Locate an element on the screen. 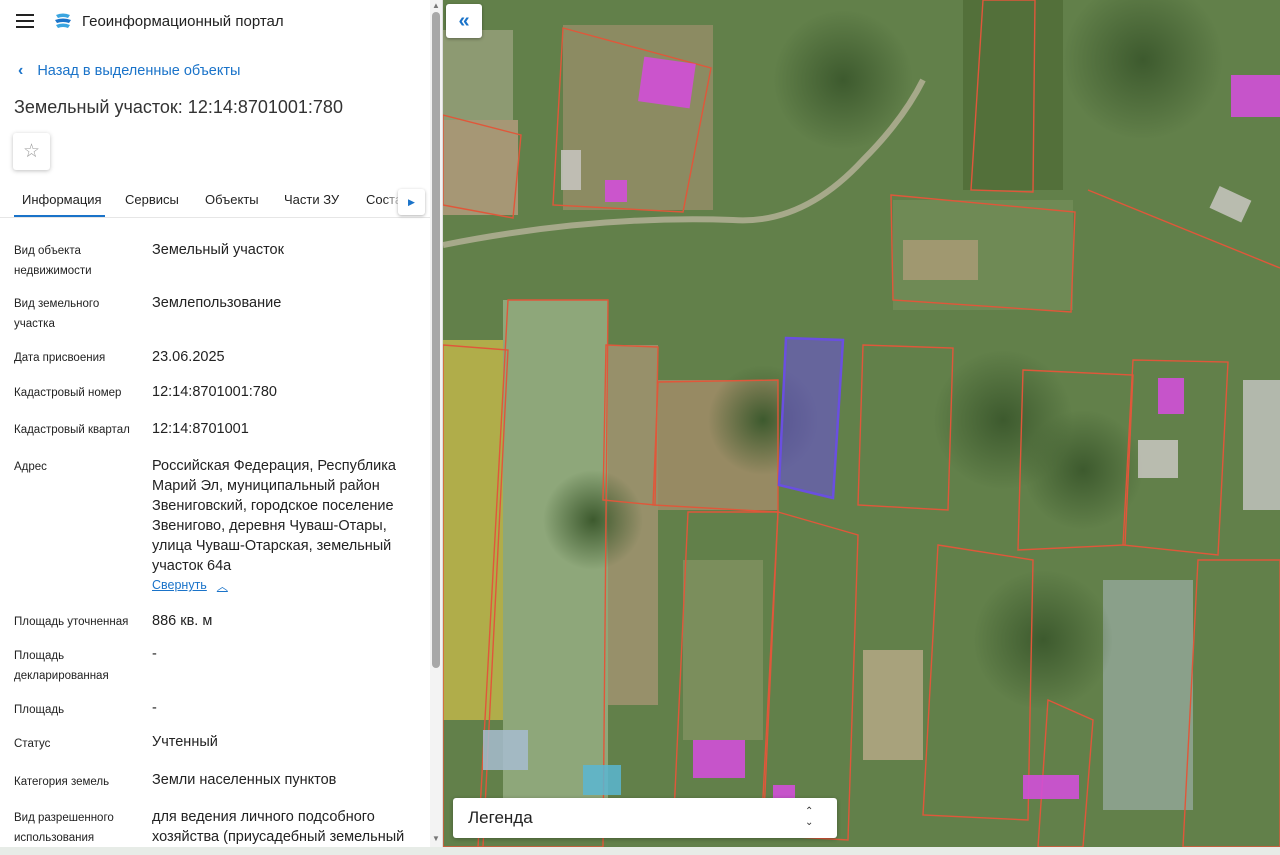  scroll-down-arrow-icon: ▼ is located at coordinates (436, 838).